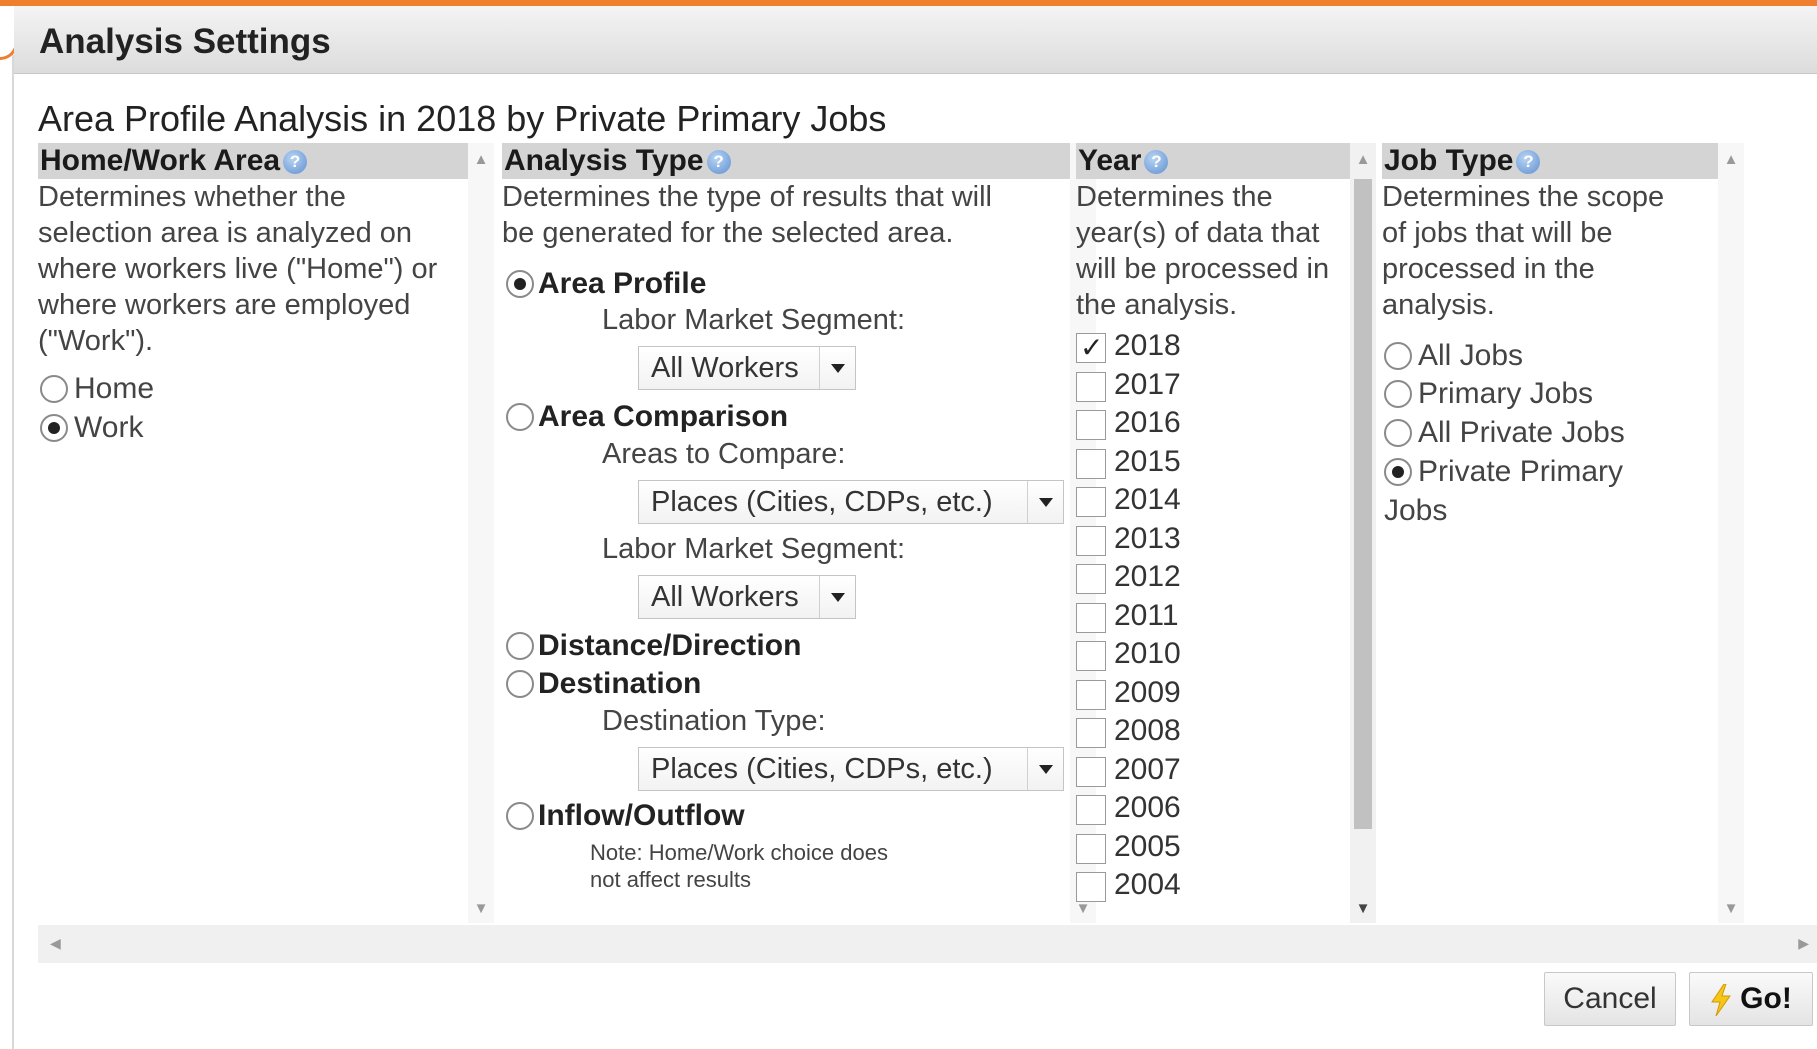 The width and height of the screenshot is (1817, 1049). I want to click on go-button-label: Go!, so click(1766, 998).